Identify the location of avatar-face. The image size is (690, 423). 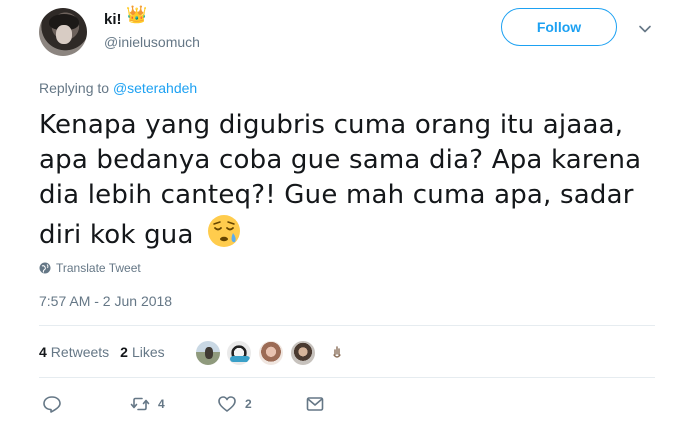
(64, 34).